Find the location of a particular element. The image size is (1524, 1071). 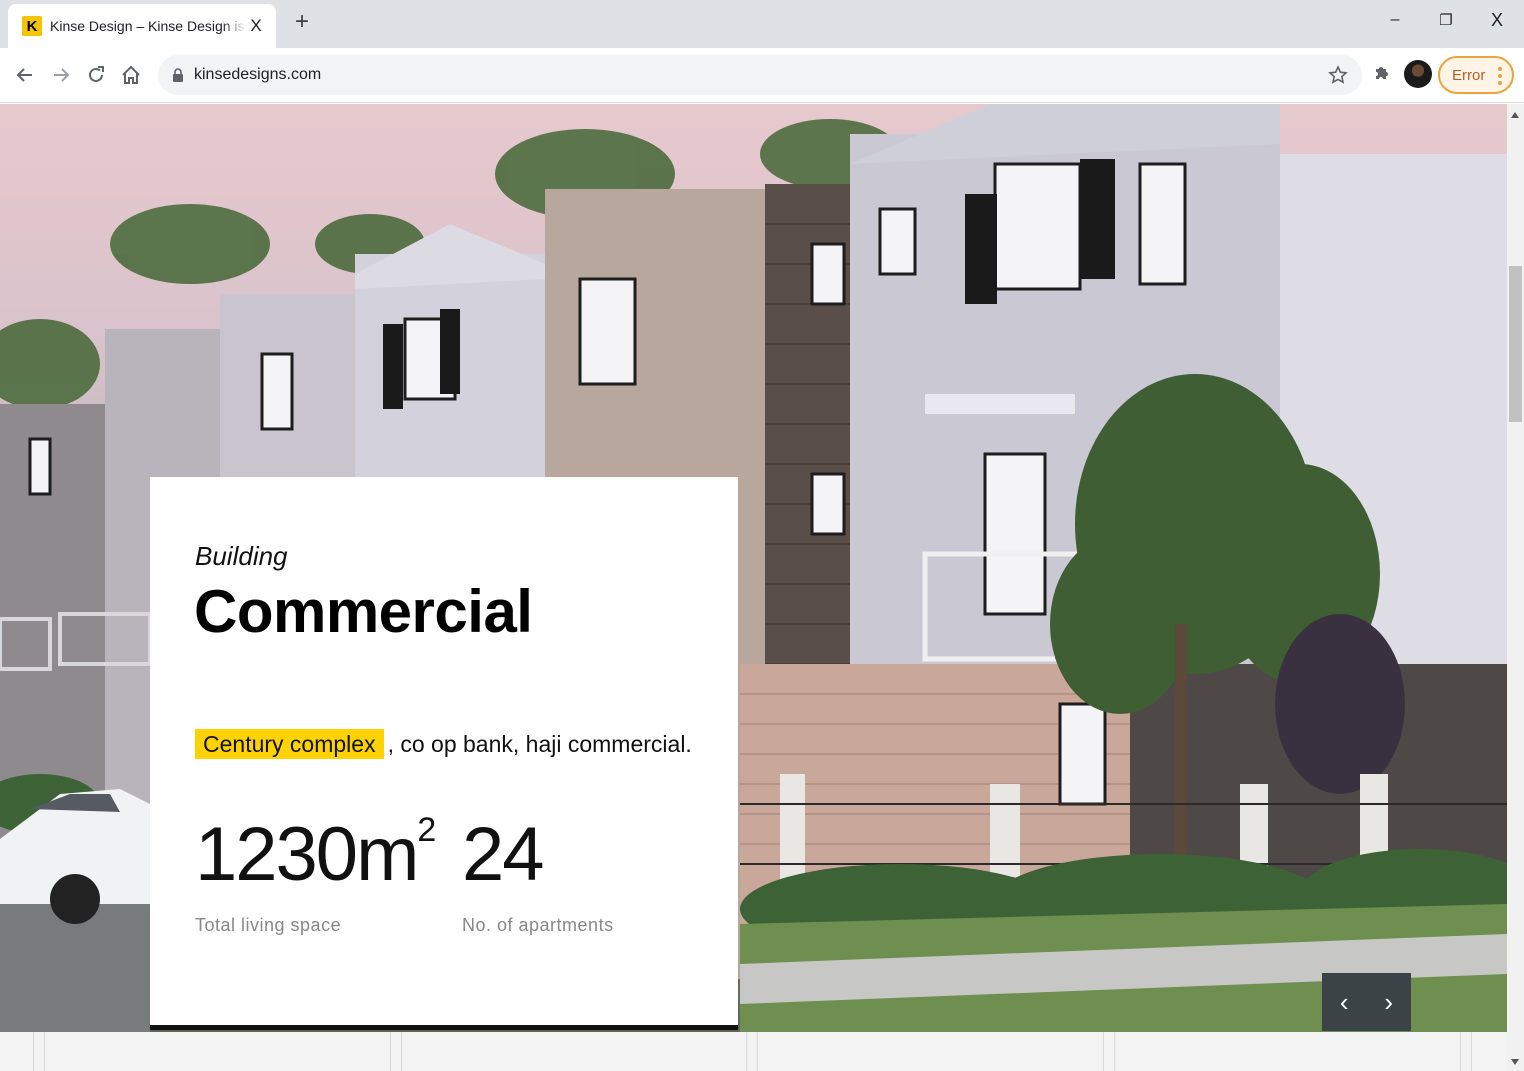

scroll-up-arrow-icon is located at coordinates (1515, 115).